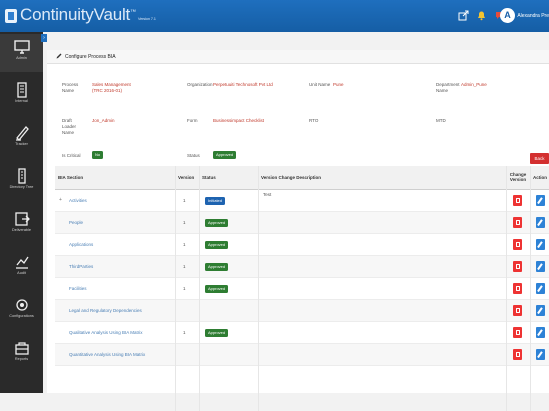 The width and height of the screenshot is (549, 411). I want to click on sidebar-item-tracker: Tracker, so click(21, 139).